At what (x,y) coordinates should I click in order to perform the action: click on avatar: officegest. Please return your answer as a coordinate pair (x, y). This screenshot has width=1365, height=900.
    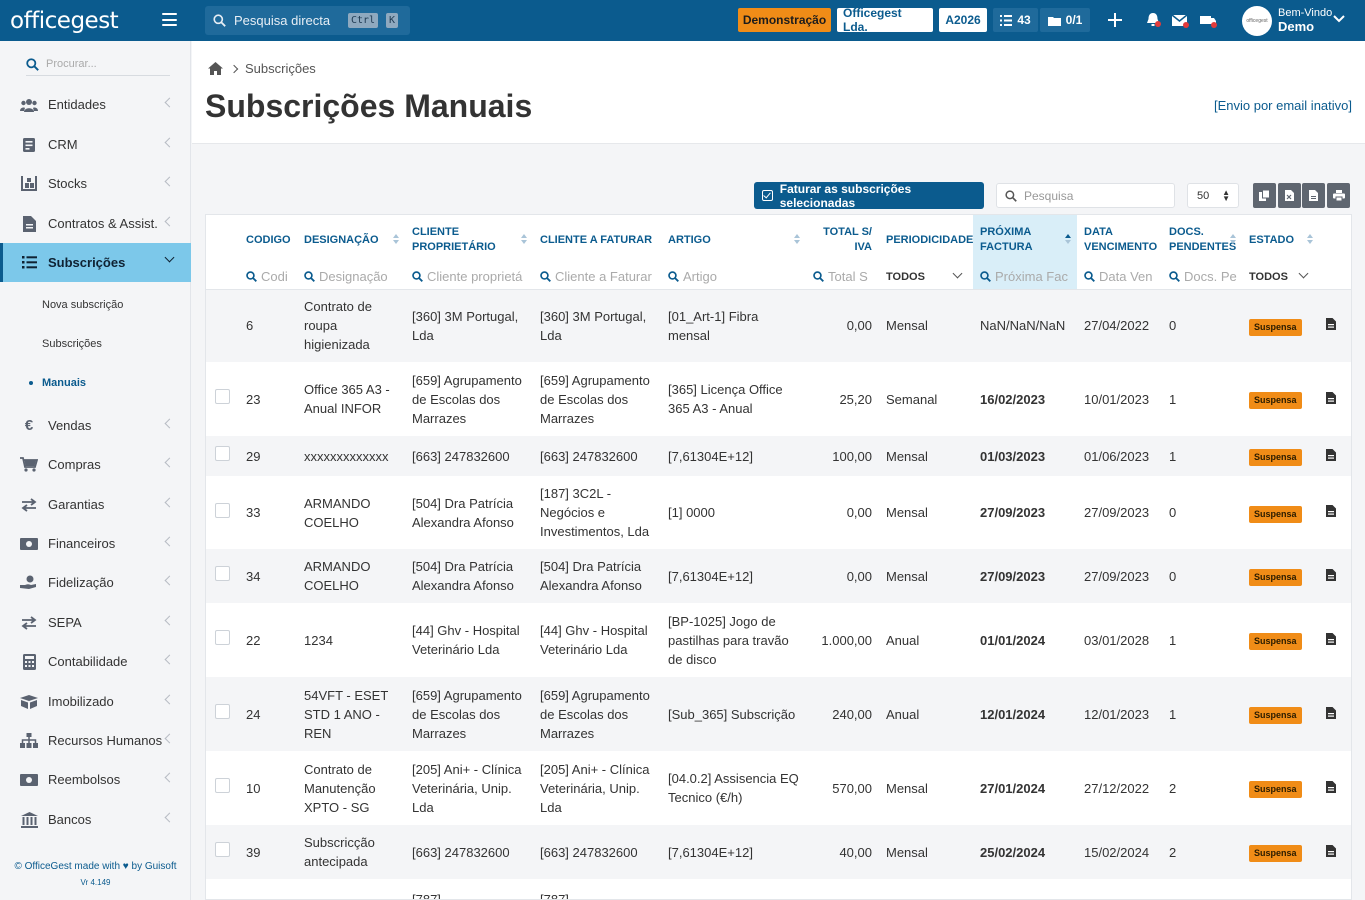
    Looking at the image, I should click on (1257, 21).